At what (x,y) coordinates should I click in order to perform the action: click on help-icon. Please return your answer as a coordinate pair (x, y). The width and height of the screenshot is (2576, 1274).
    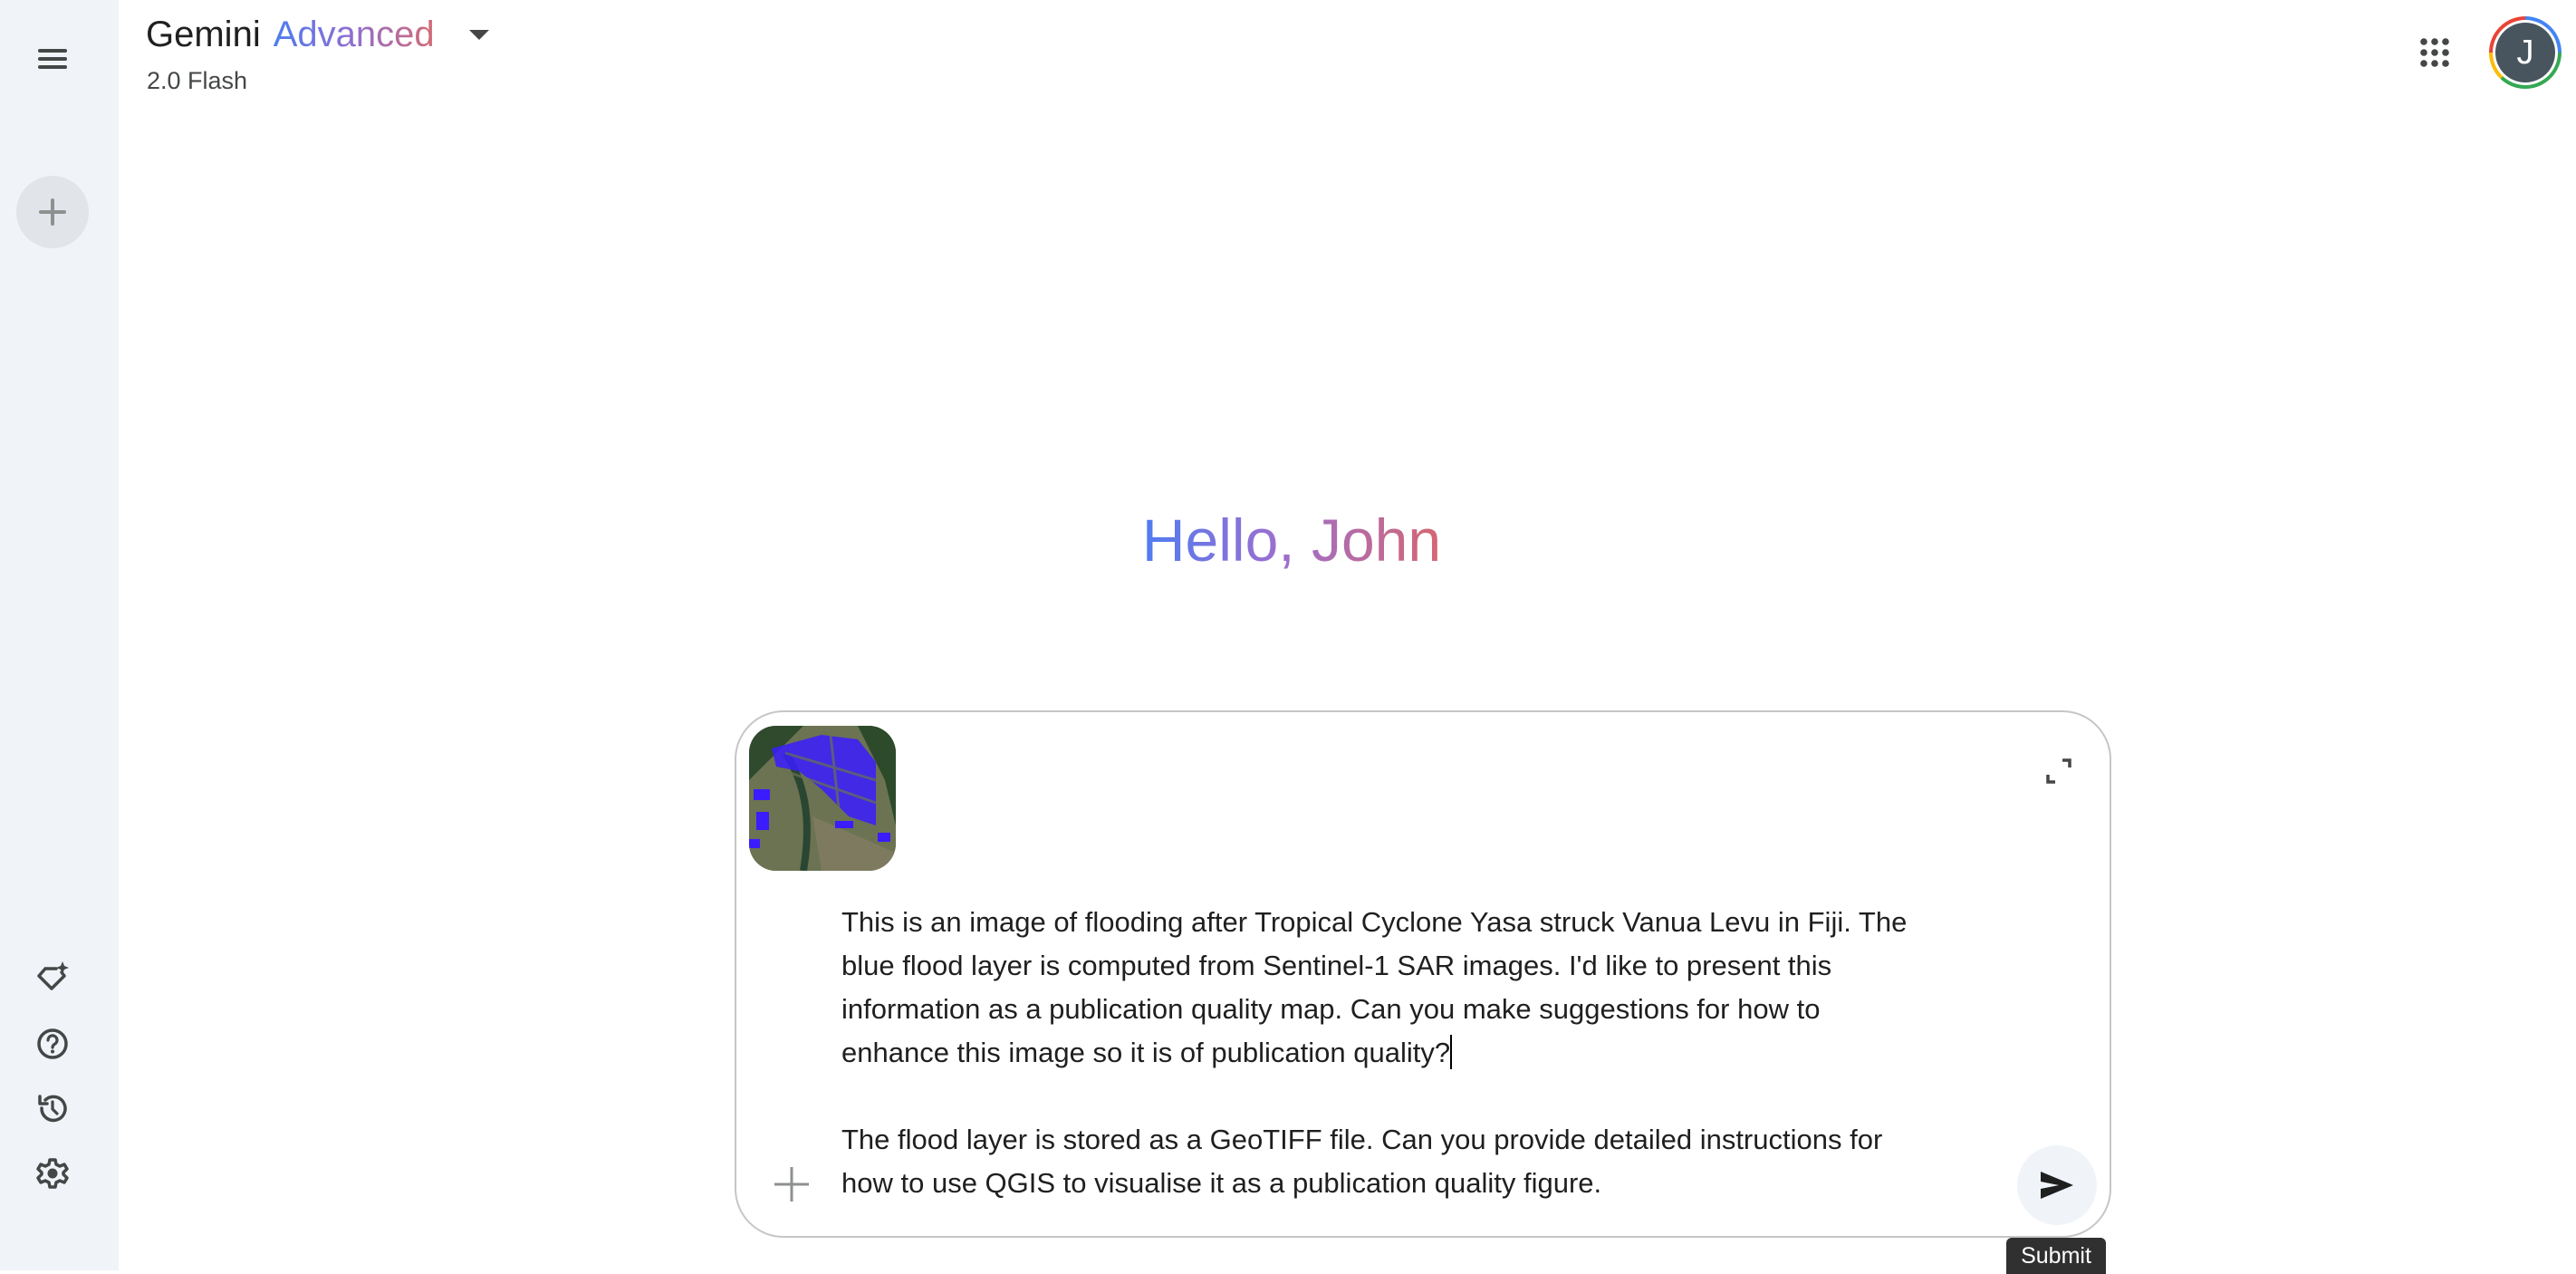
    Looking at the image, I should click on (52, 1043).